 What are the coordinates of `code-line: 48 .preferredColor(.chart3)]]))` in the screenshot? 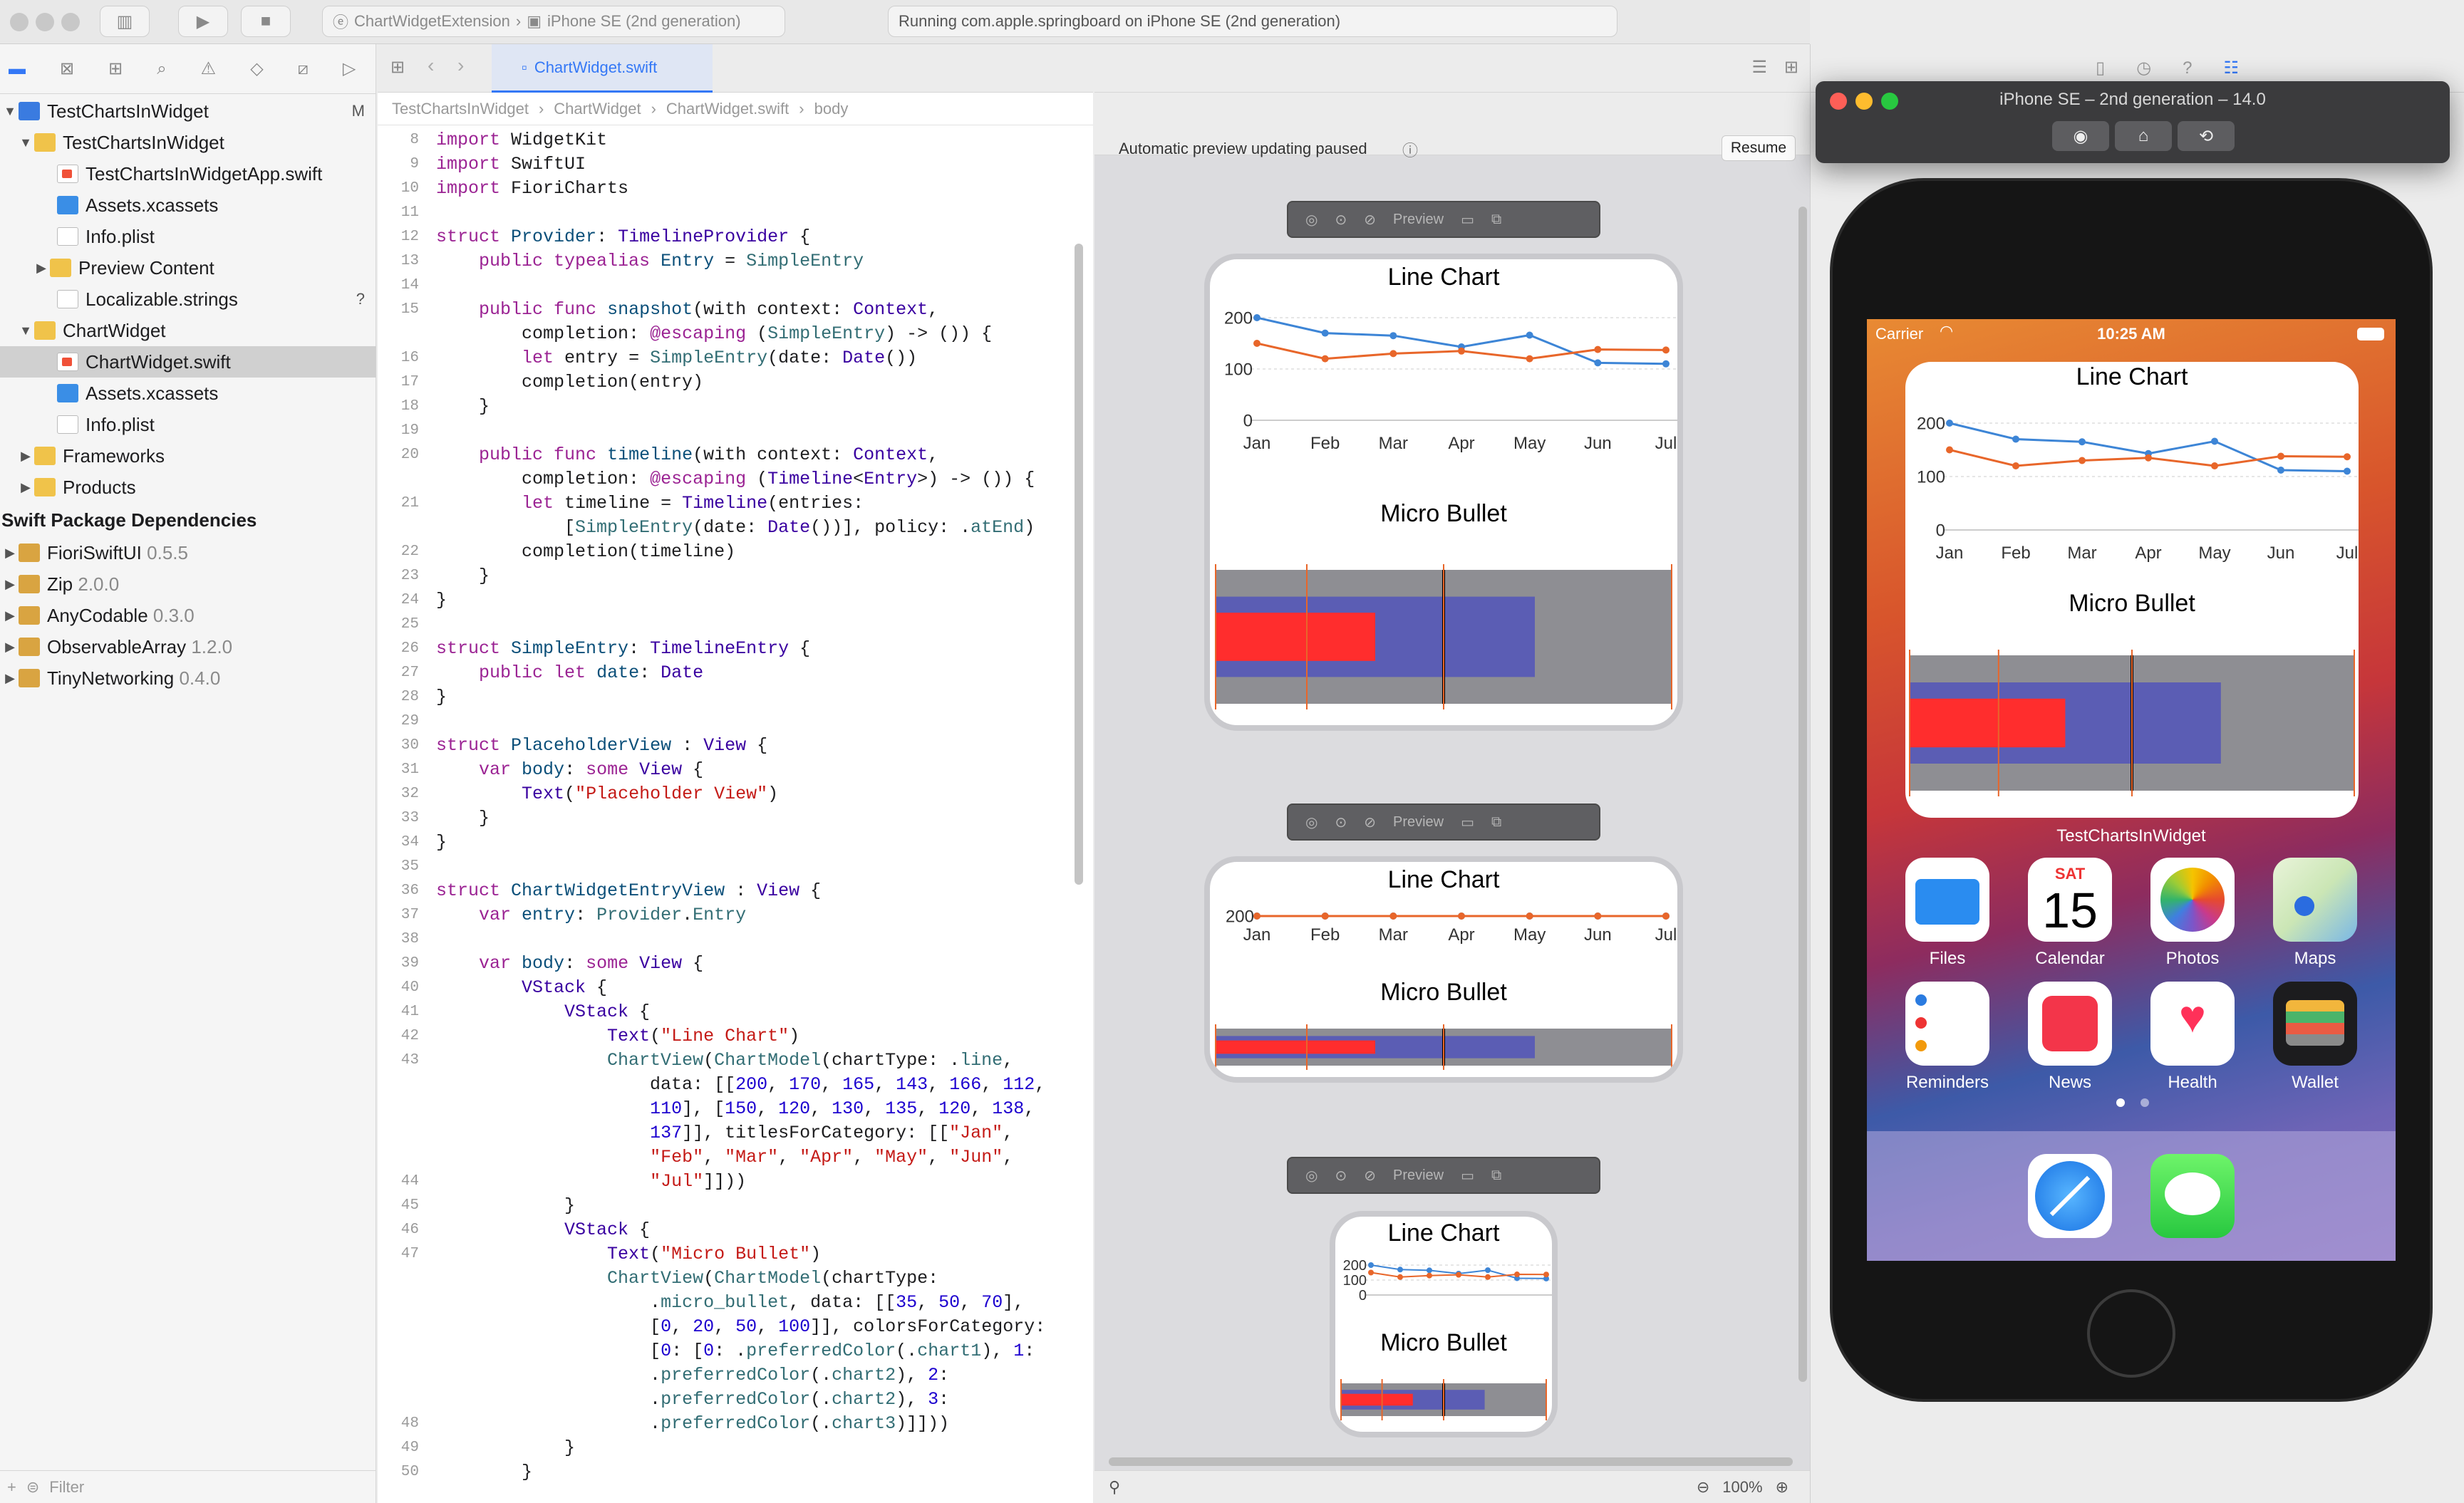 It's located at (735, 1424).